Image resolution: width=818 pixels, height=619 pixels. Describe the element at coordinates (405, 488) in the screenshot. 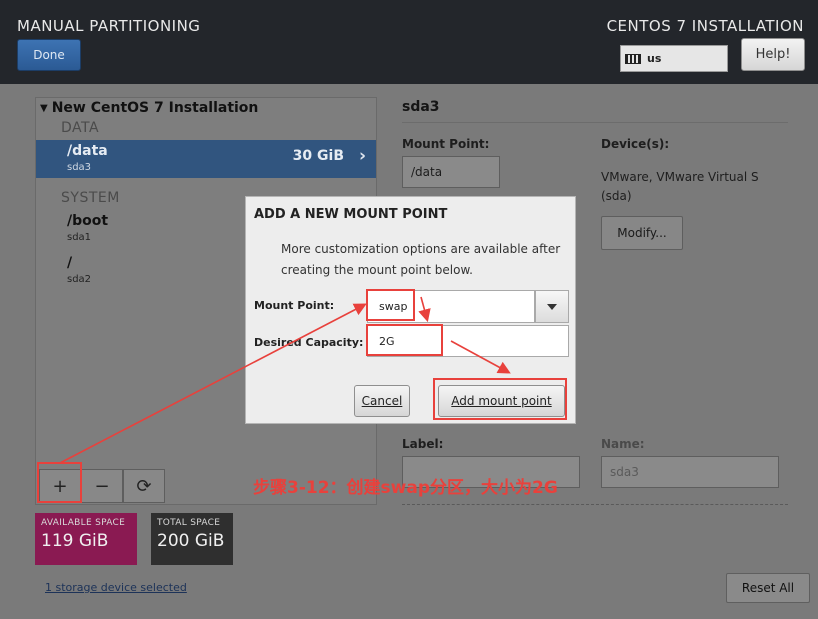

I see `annotation-step-text: 步骤3-12：创建swap分区，大小为2G` at that location.